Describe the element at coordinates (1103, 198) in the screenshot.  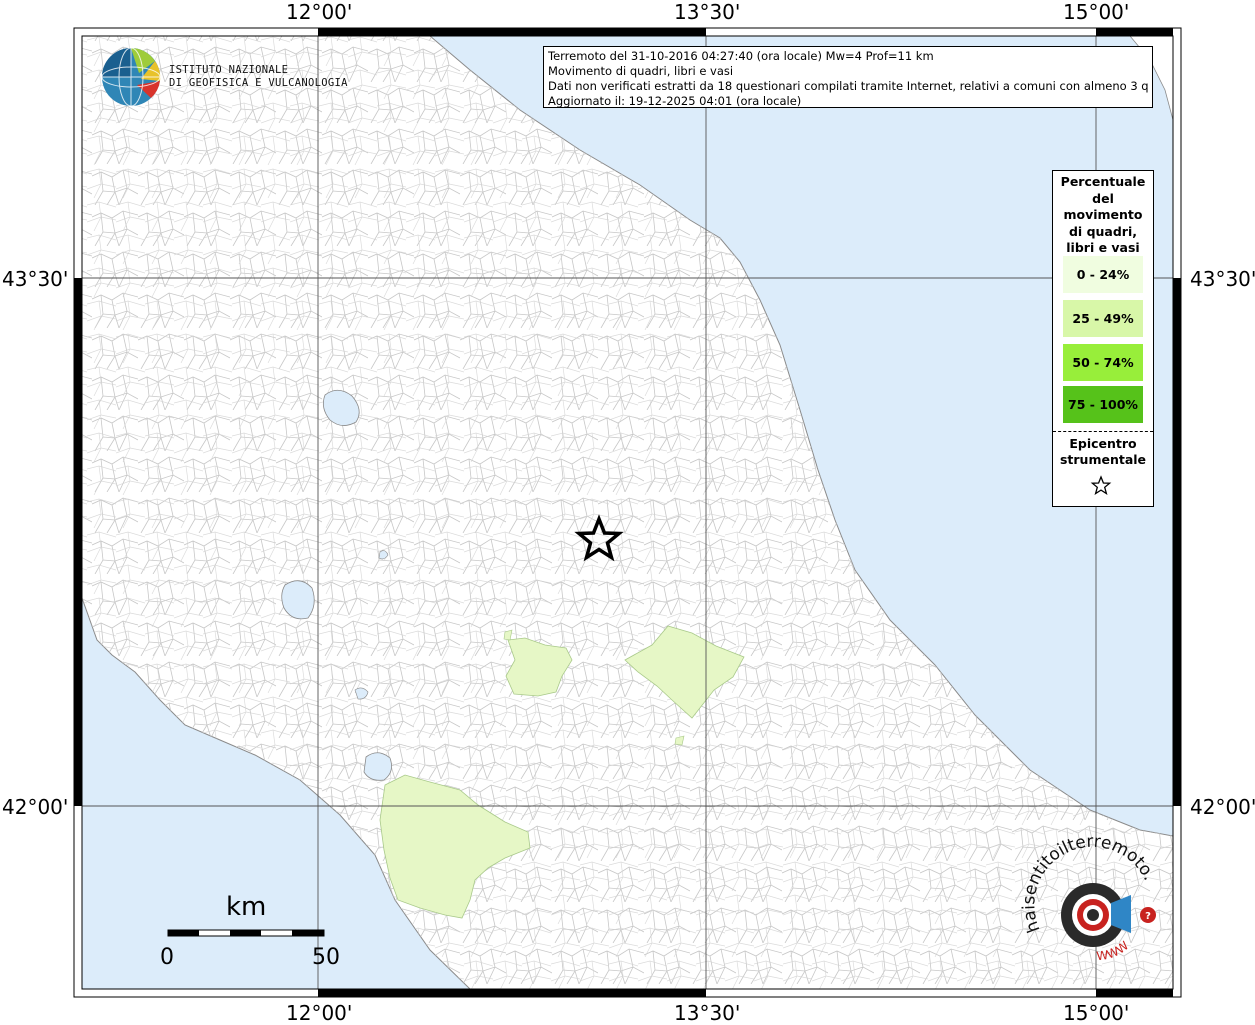
I see `legend-title-line: del` at that location.